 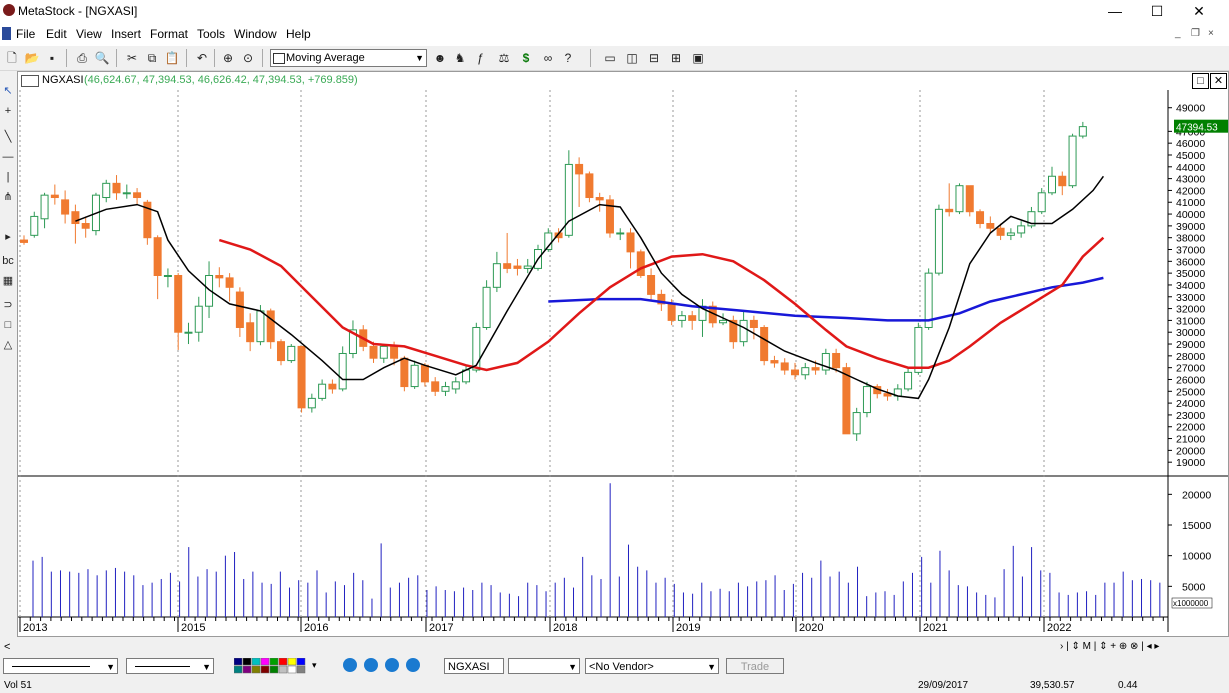 I want to click on scroll-controls: › | ⇕ M | ⇕ + ⊕ ⊗ | ◂ ▸, so click(x=1109, y=646).